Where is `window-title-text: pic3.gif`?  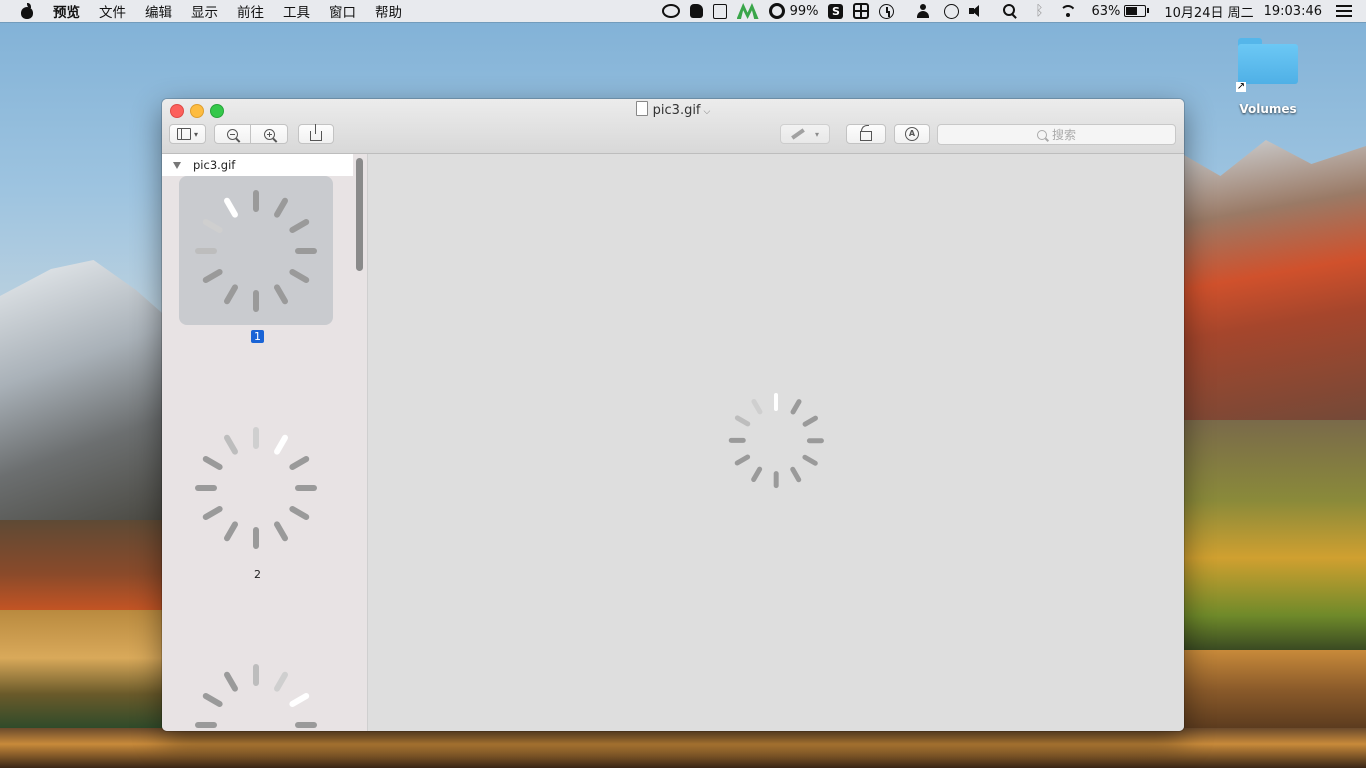
window-title-text: pic3.gif is located at coordinates (676, 110).